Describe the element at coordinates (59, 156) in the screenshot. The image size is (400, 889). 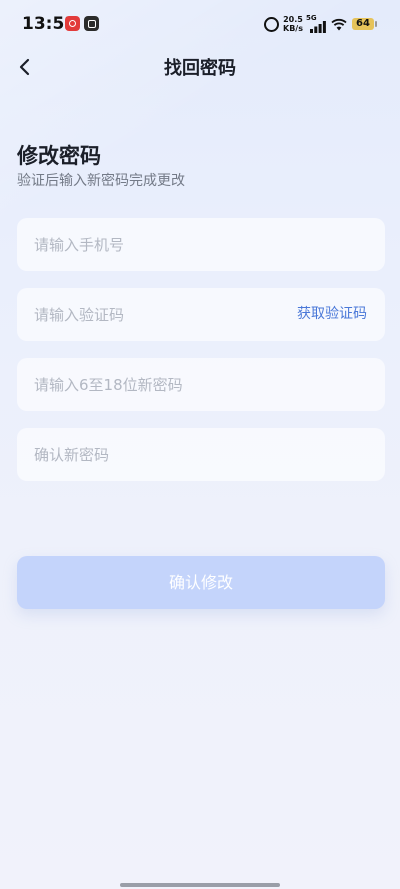
I see `section-title: 修改密码` at that location.